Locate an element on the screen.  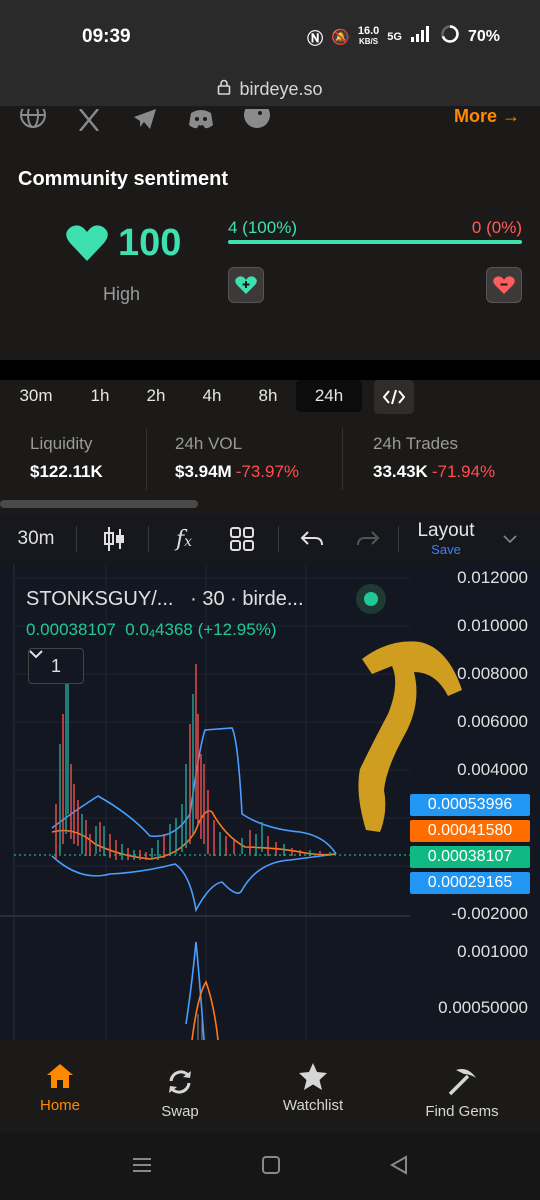
interval-selector: 30m is located at coordinates (36, 539).